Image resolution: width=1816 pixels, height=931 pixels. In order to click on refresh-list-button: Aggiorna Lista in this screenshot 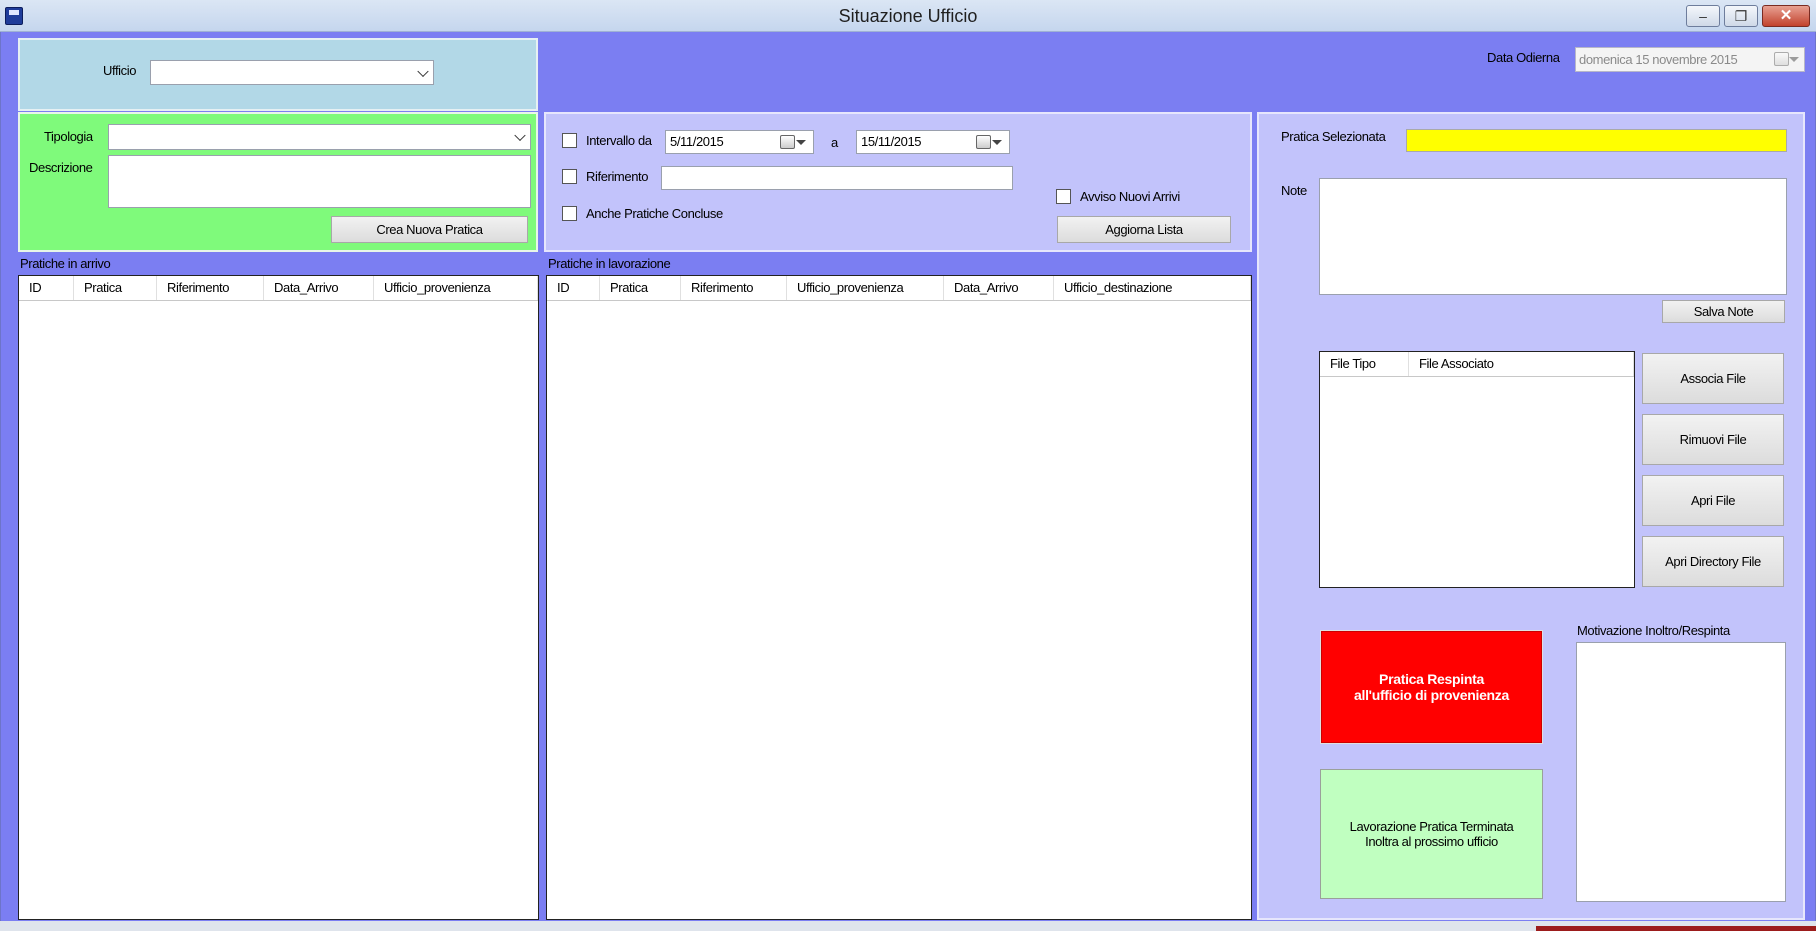, I will do `click(1144, 229)`.